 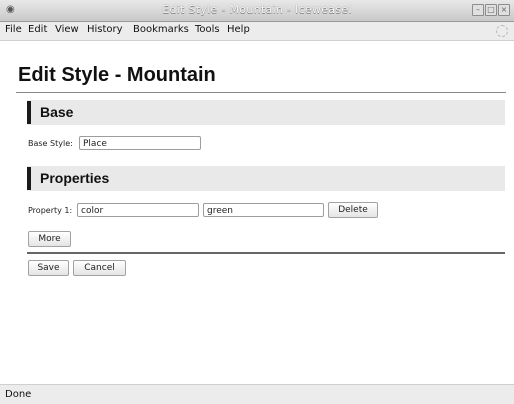 What do you see at coordinates (49, 239) in the screenshot?
I see `more-button: More` at bounding box center [49, 239].